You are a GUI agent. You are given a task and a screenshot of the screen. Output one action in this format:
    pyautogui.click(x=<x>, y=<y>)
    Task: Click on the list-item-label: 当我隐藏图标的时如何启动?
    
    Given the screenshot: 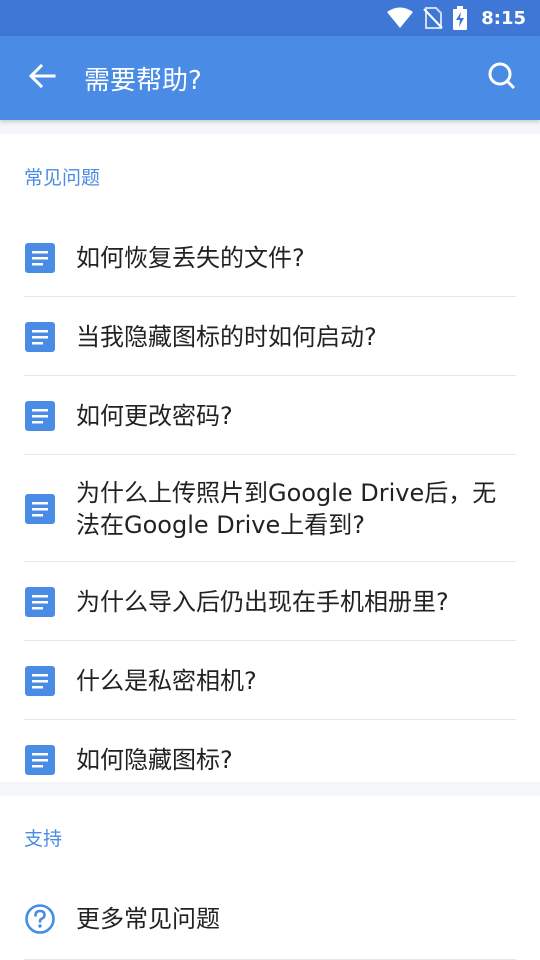 What is the action you would take?
    pyautogui.click(x=226, y=336)
    